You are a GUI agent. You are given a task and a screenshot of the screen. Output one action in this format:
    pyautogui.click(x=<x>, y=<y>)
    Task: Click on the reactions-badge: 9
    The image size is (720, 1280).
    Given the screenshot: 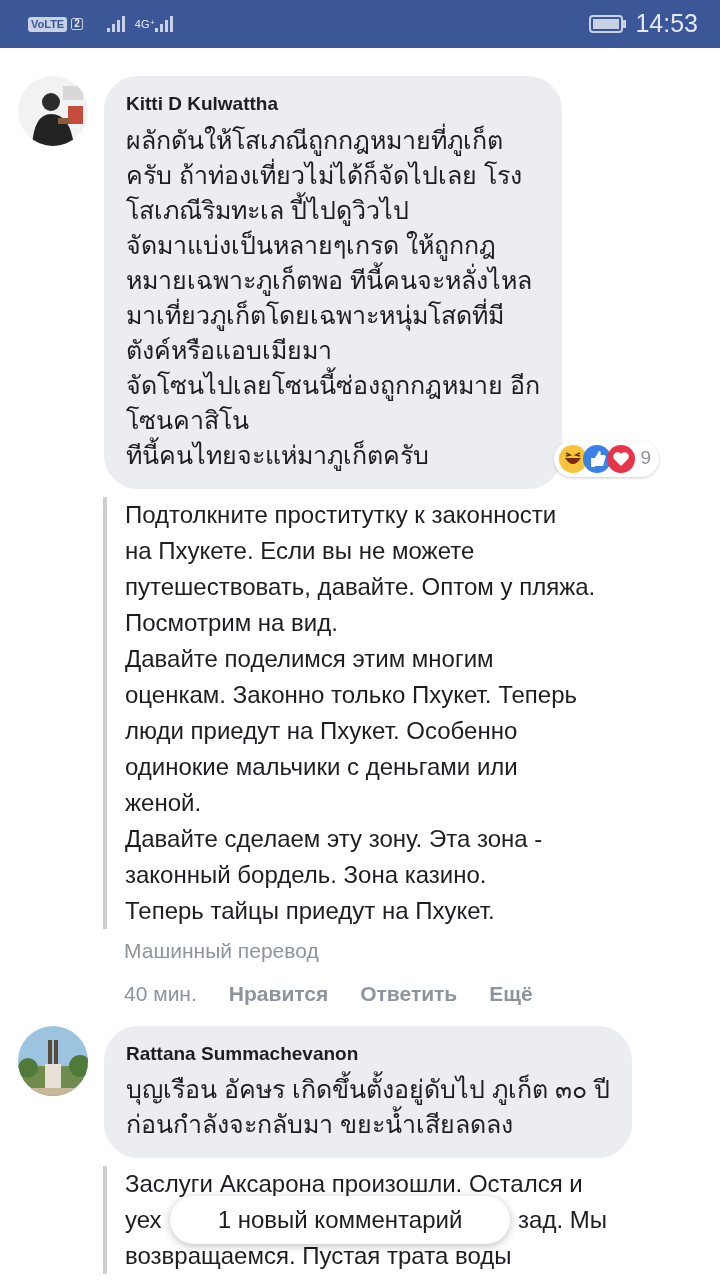 What is the action you would take?
    pyautogui.click(x=606, y=458)
    